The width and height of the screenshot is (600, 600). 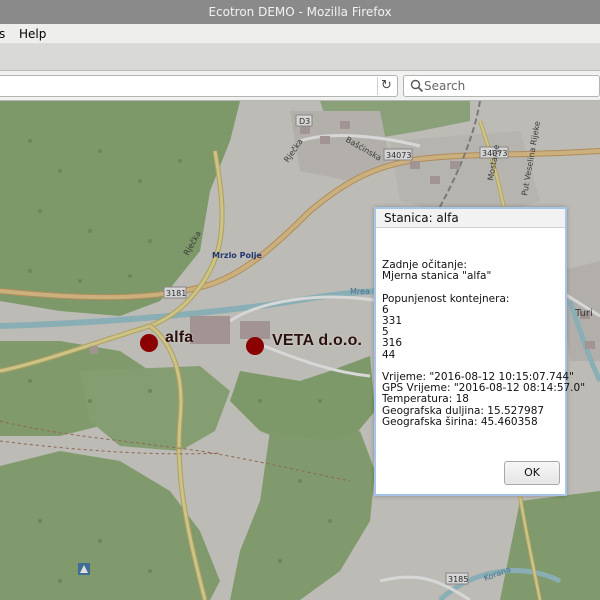 What do you see at coordinates (389, 354) in the screenshot?
I see `dialog-line: 44` at bounding box center [389, 354].